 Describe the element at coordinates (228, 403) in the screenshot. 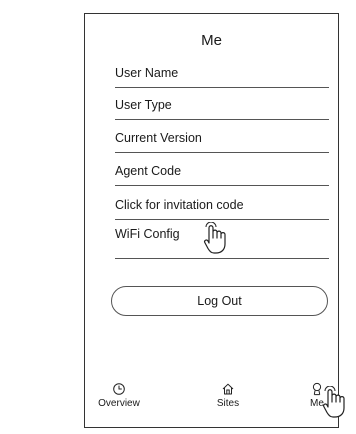

I see `nav-item-label: Sites` at that location.